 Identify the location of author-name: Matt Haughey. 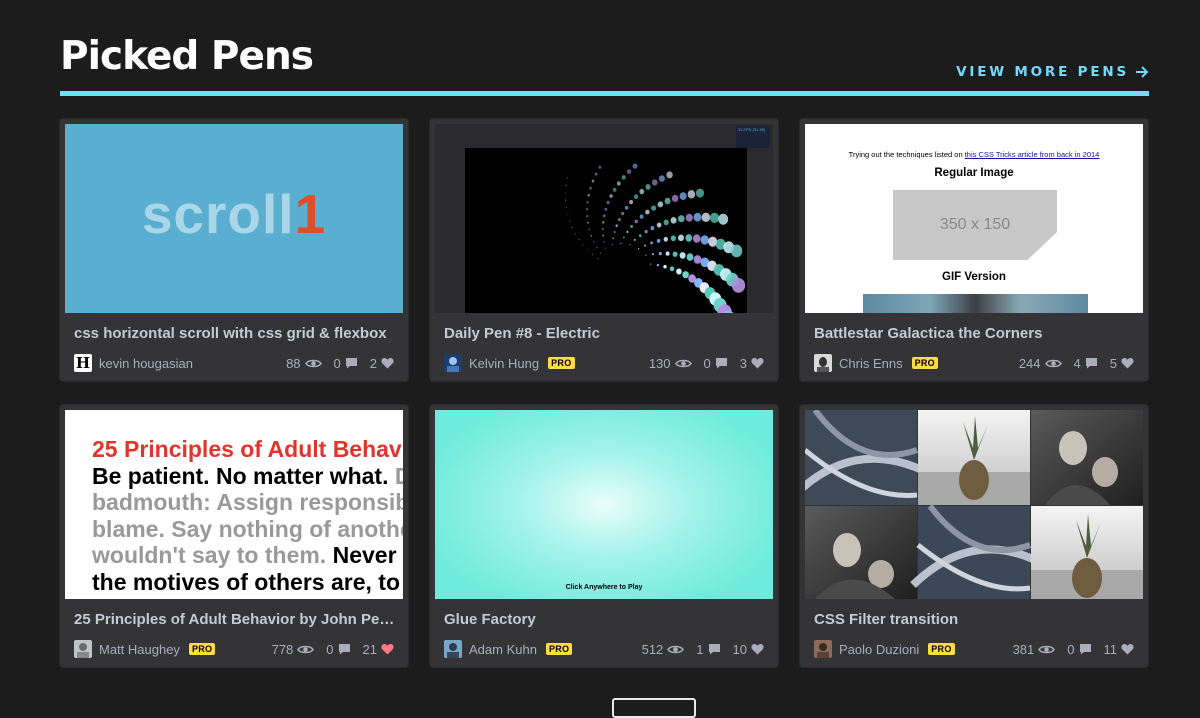
(139, 649).